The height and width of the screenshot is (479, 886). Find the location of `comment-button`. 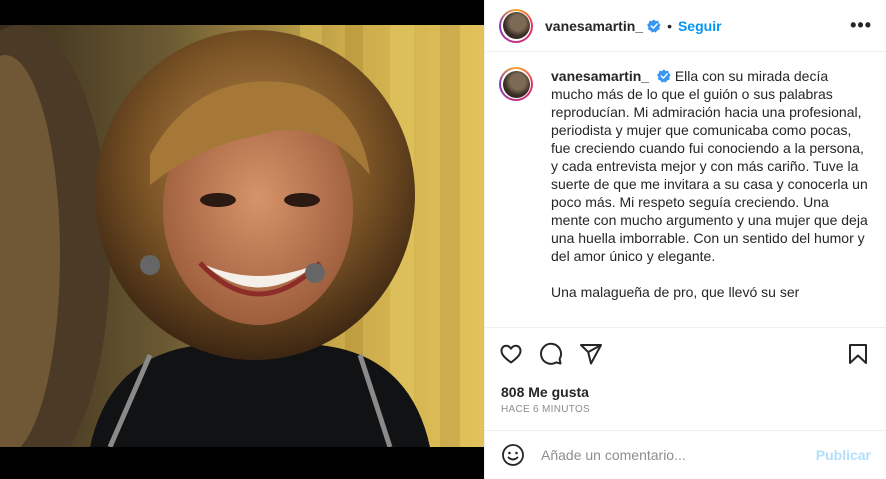

comment-button is located at coordinates (552, 355).